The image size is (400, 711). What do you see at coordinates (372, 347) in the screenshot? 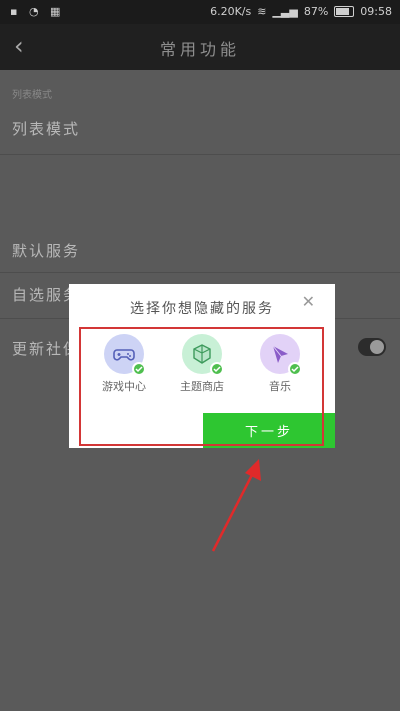
I see `update-toggle` at bounding box center [372, 347].